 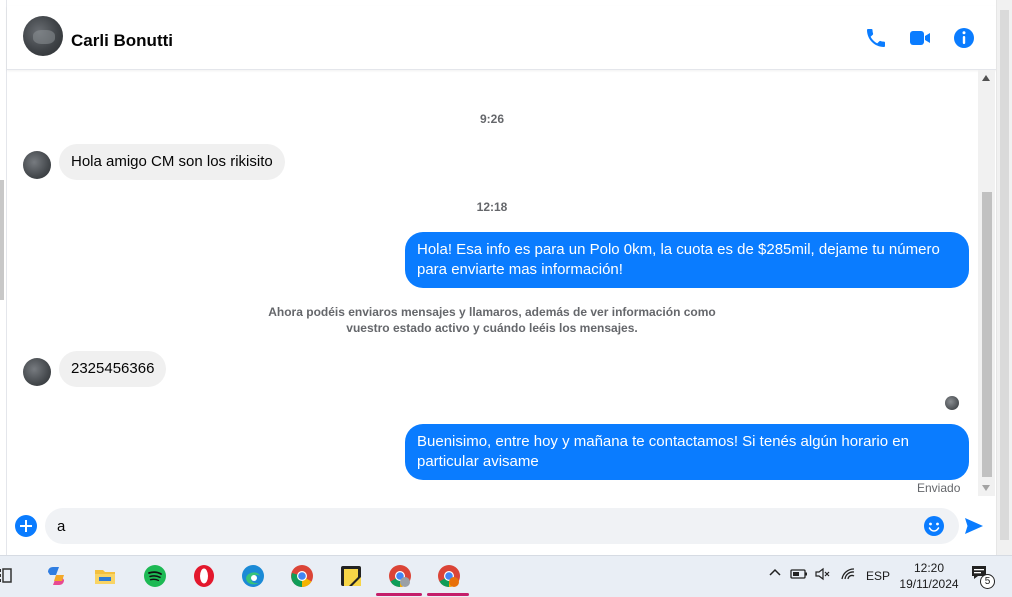 What do you see at coordinates (56, 576) in the screenshot?
I see `copilot-icon` at bounding box center [56, 576].